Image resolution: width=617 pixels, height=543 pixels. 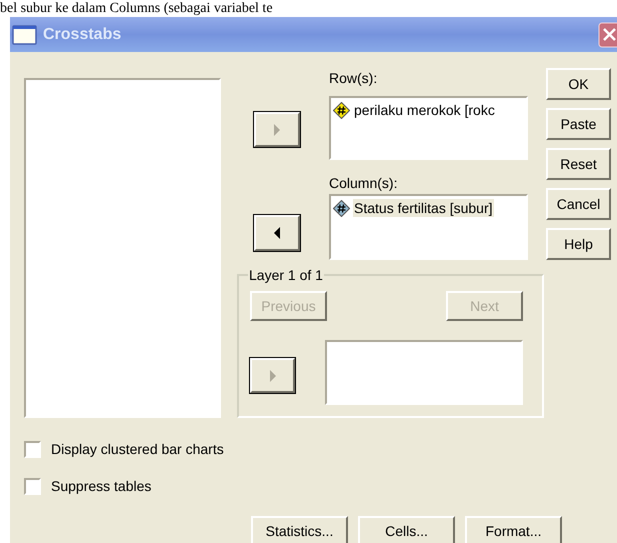 What do you see at coordinates (578, 204) in the screenshot?
I see `dialog-button: Cancel` at bounding box center [578, 204].